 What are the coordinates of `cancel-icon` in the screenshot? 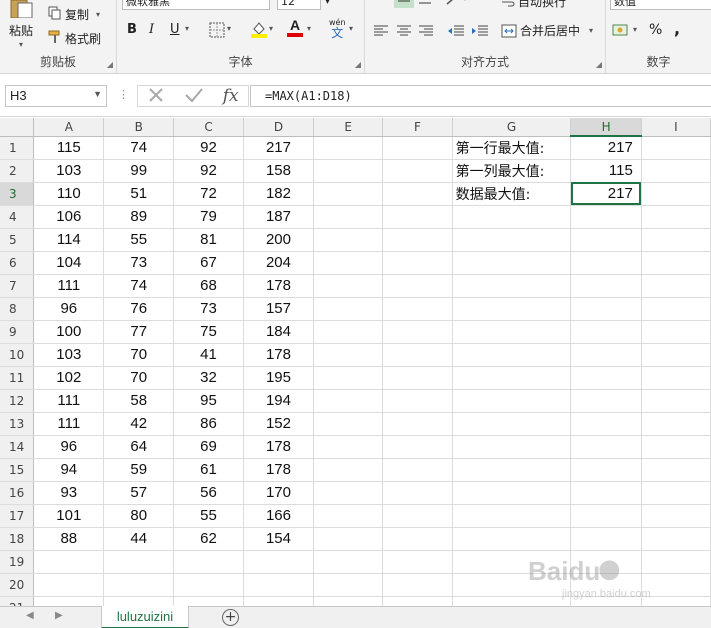 It's located at (156, 96).